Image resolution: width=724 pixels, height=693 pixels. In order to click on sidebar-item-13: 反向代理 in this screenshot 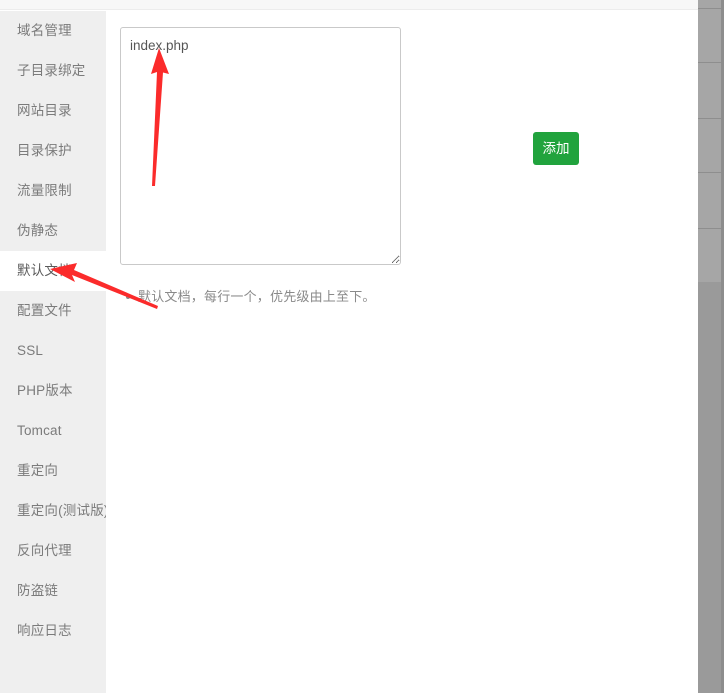, I will do `click(53, 551)`.